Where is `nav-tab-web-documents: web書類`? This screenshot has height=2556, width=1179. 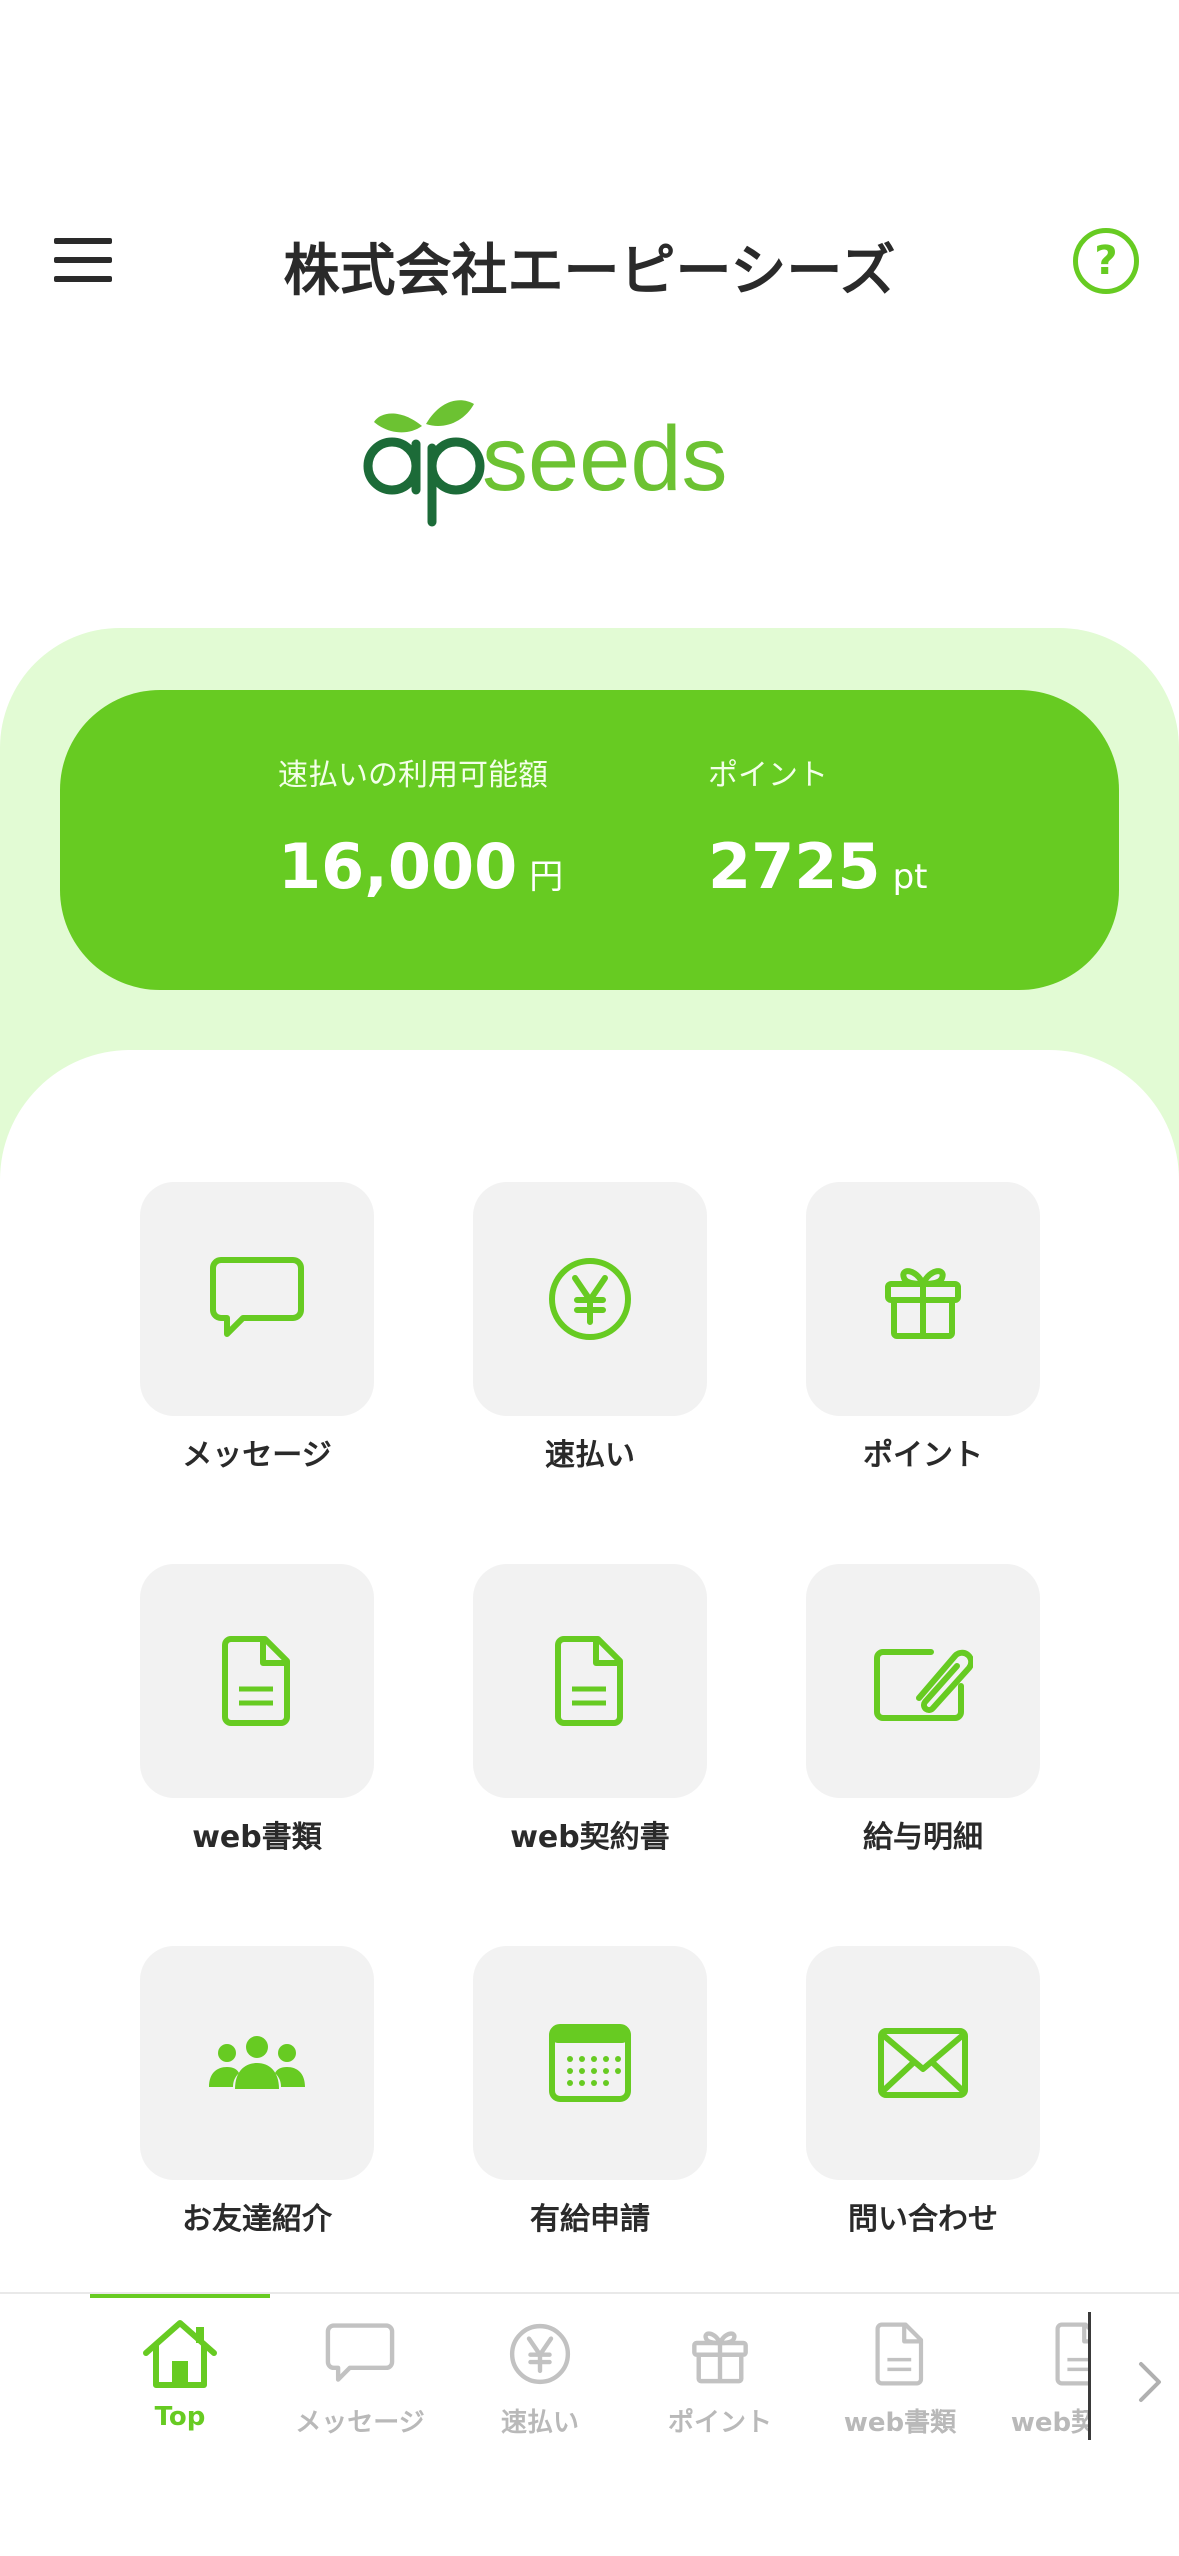
nav-tab-web-documents: web書類 is located at coordinates (900, 2375).